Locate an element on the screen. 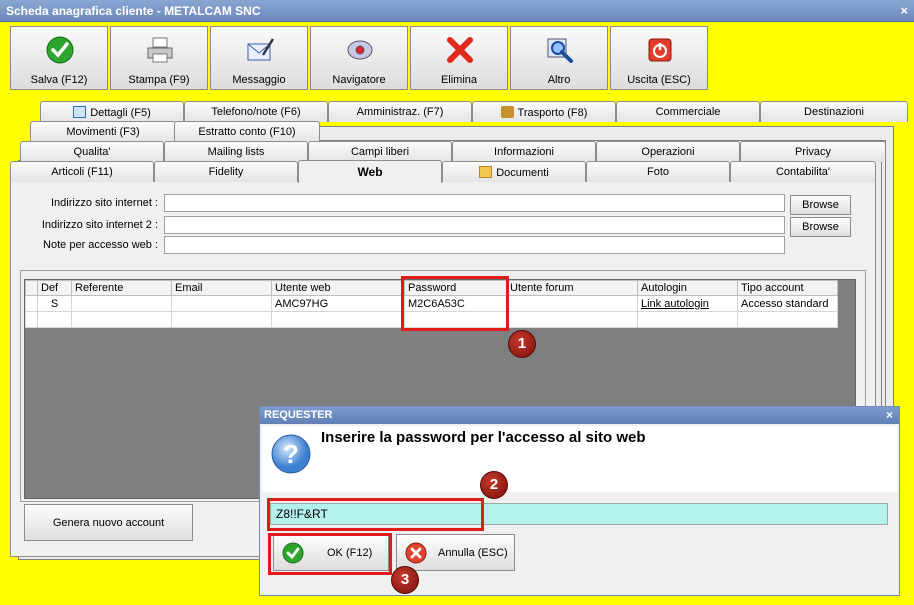 The width and height of the screenshot is (914, 605). tab-operazioni-label: Operazioni is located at coordinates (668, 152).